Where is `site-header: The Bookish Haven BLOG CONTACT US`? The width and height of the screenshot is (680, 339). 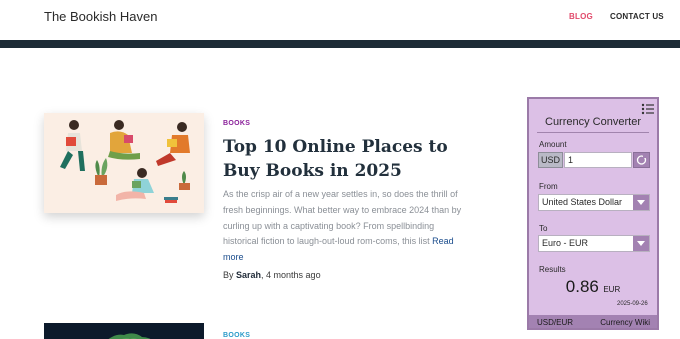 site-header: The Bookish Haven BLOG CONTACT US is located at coordinates (340, 20).